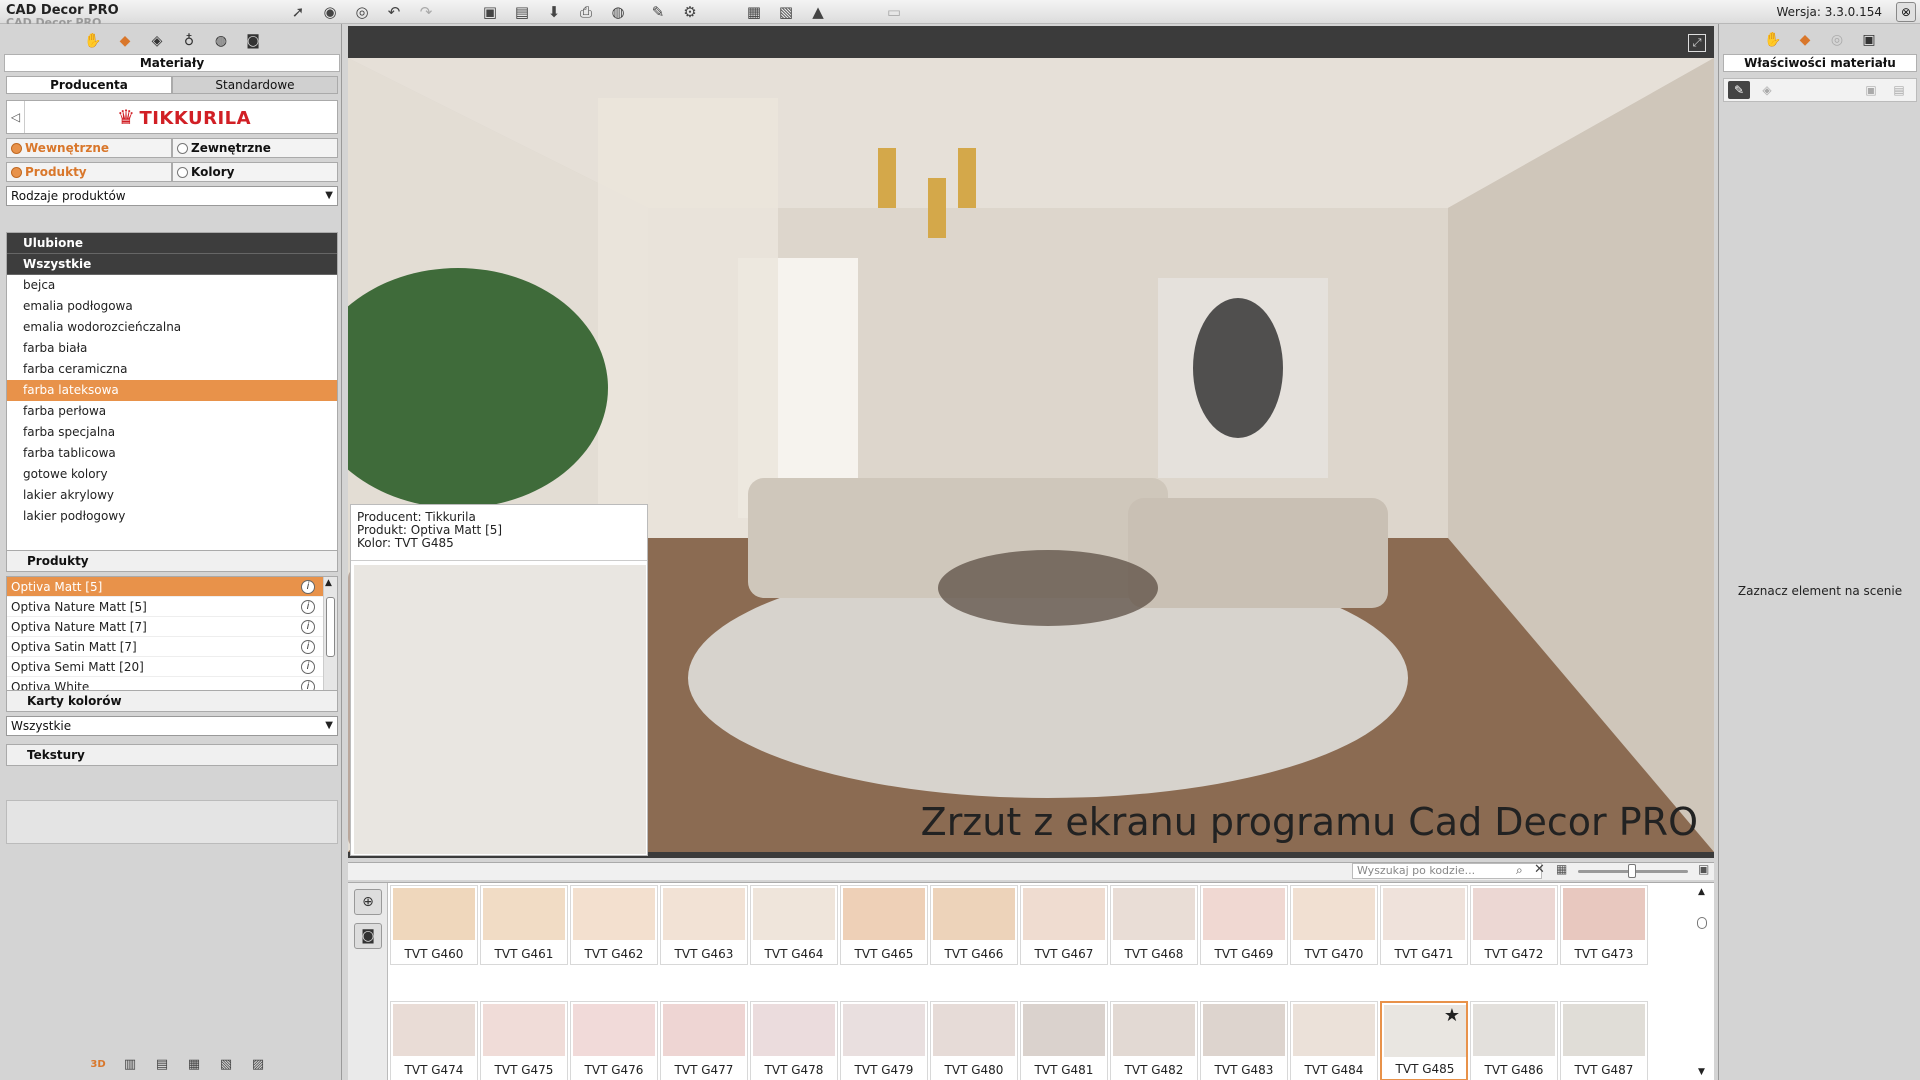 The width and height of the screenshot is (1920, 1080). I want to click on color-swatch: TVT G485 ★, so click(1424, 1040).